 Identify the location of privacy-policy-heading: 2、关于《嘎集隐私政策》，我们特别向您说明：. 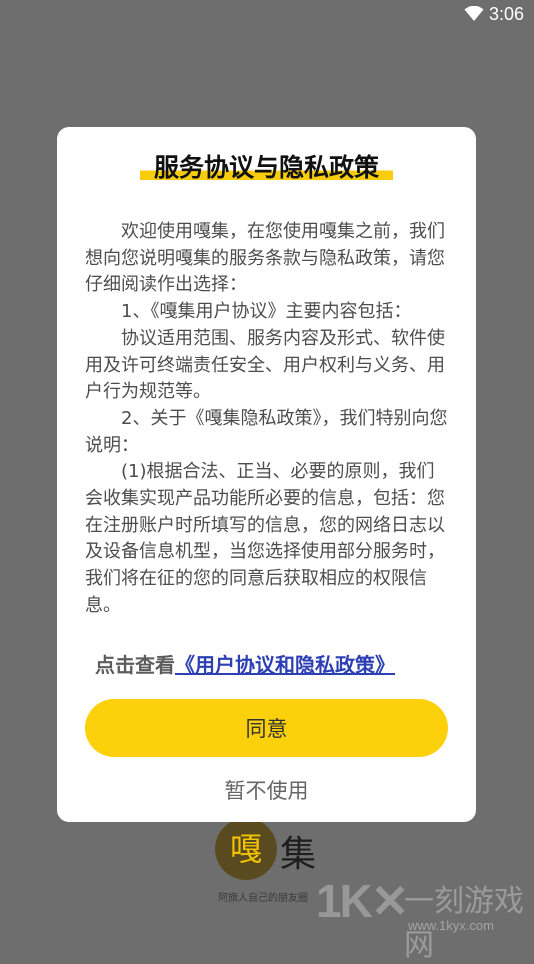
(266, 431).